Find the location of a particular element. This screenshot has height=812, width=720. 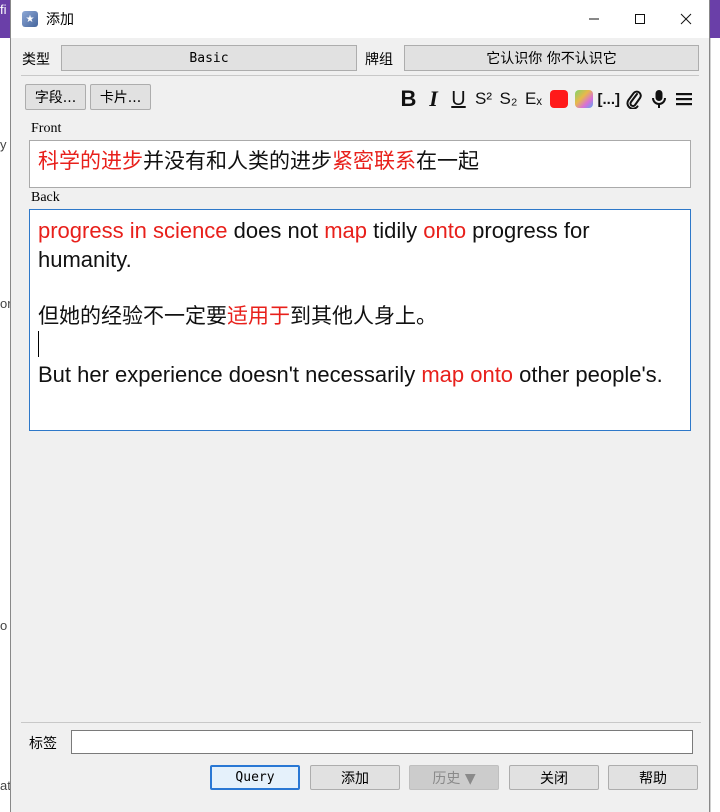

menu-icon is located at coordinates (684, 99).